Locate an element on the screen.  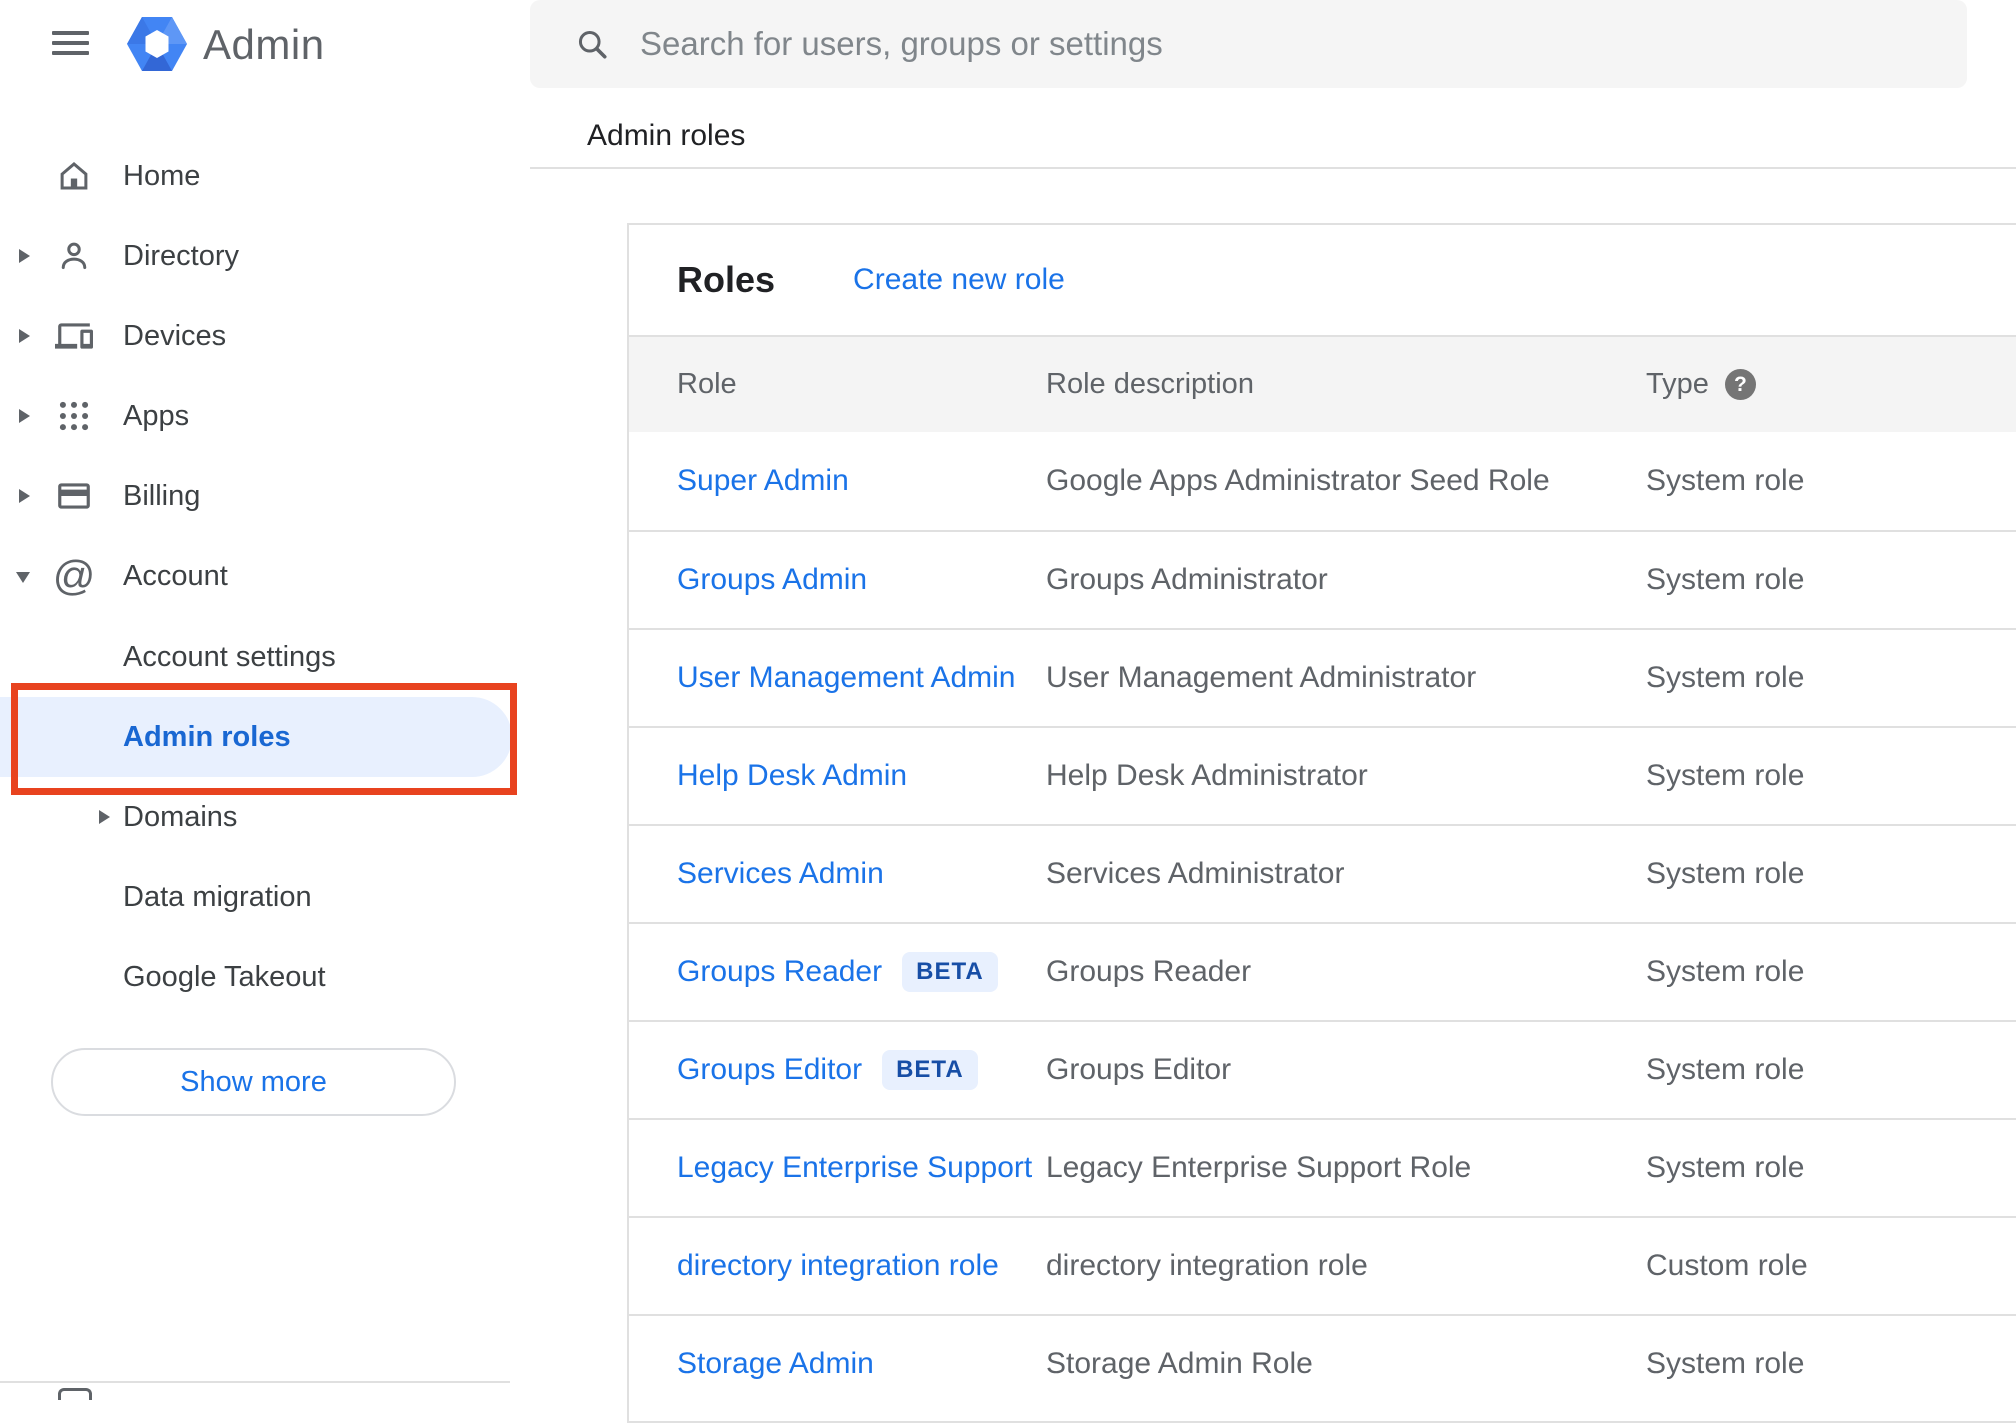
role-link: Storage Admin is located at coordinates (775, 1364).